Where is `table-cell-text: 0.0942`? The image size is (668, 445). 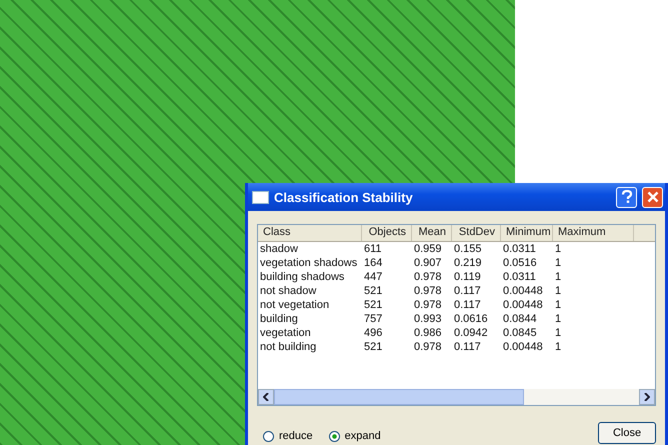 table-cell-text: 0.0942 is located at coordinates (471, 333).